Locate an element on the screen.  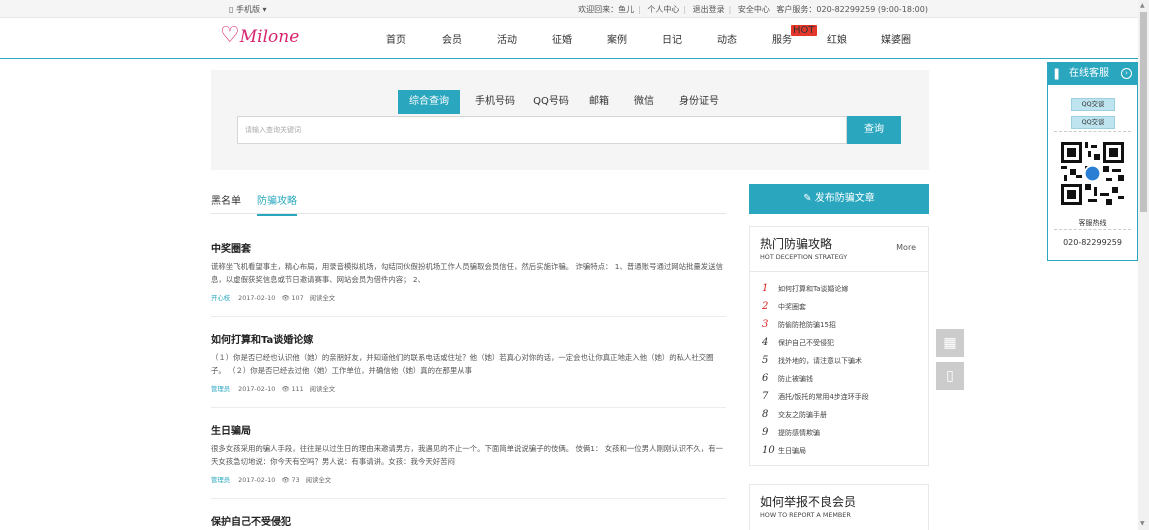
nav-diary: 日记 is located at coordinates (672, 38).